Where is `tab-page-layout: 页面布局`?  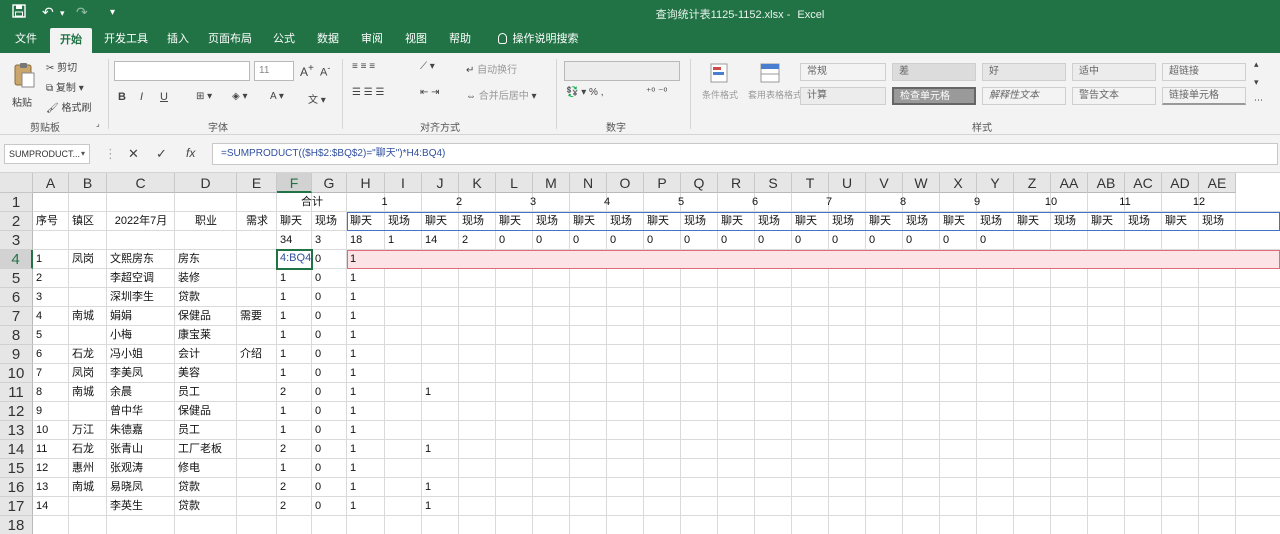 tab-page-layout: 页面布局 is located at coordinates (230, 39).